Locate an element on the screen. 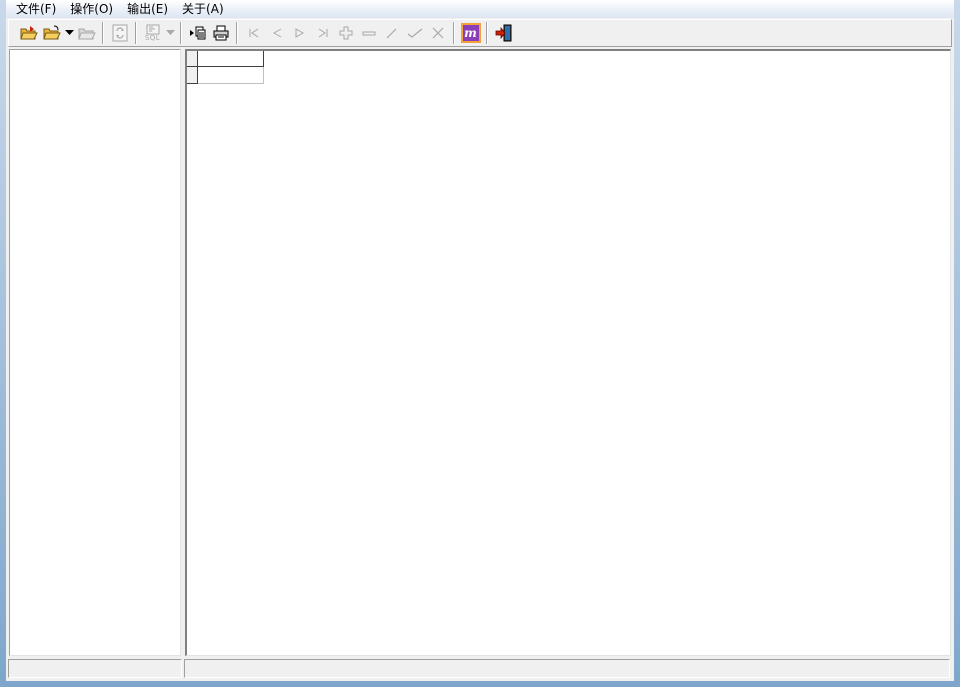 This screenshot has width=960, height=687. open-red-folder-icon is located at coordinates (28, 33).